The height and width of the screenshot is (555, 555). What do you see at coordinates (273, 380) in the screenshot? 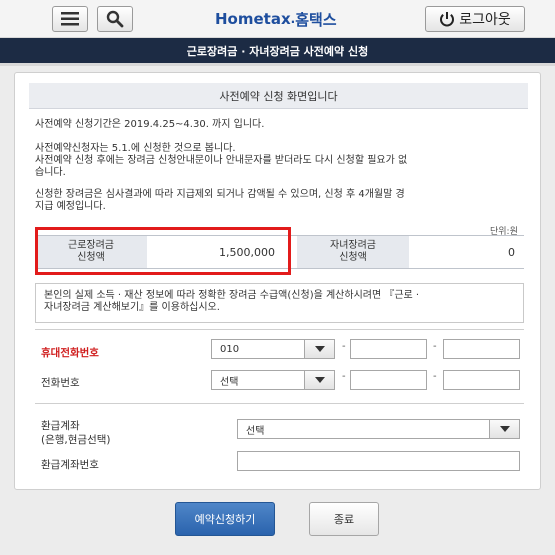
I see `phone-prefix-select: 선택` at bounding box center [273, 380].